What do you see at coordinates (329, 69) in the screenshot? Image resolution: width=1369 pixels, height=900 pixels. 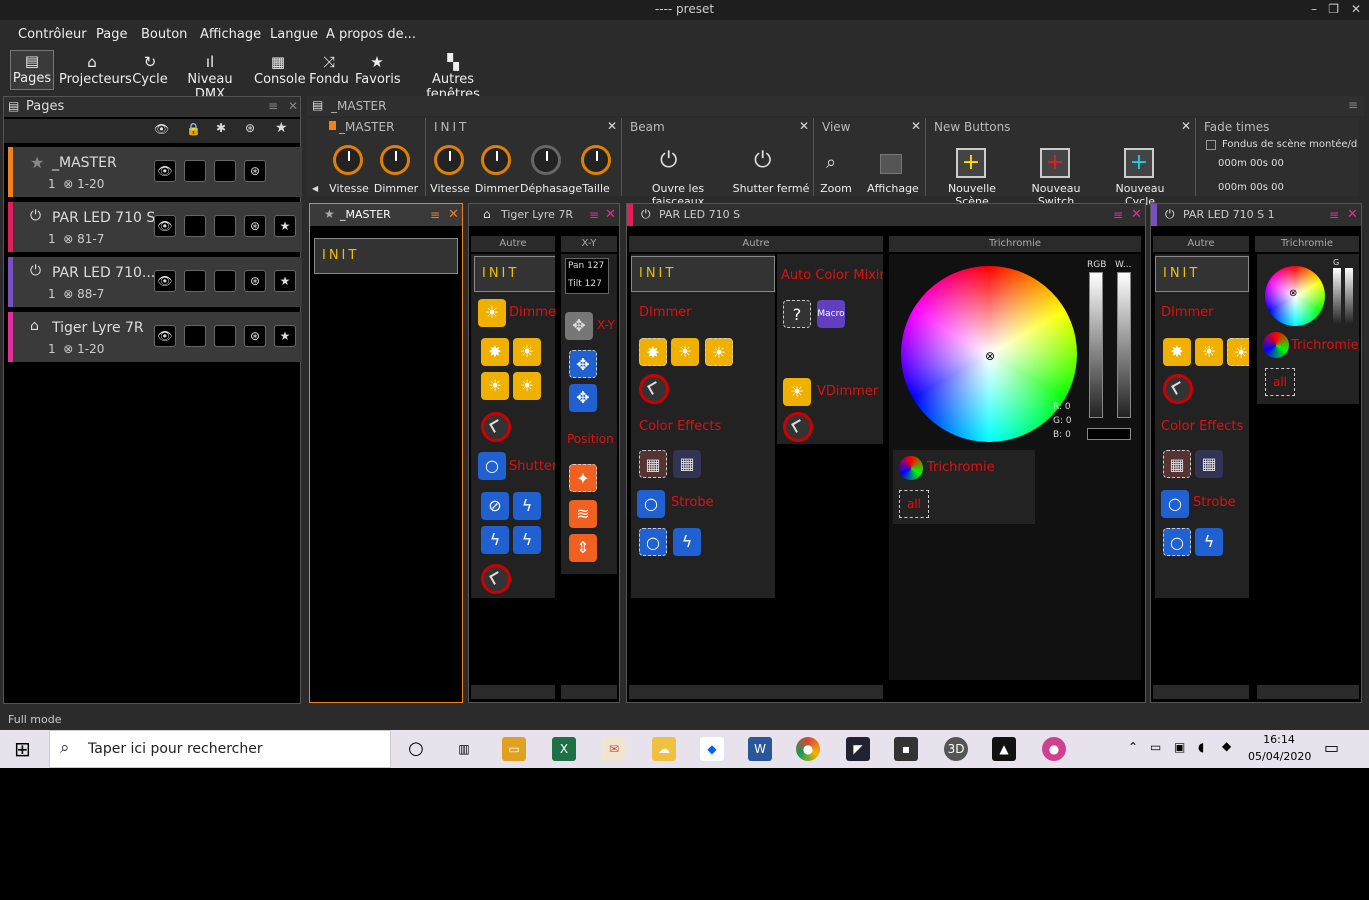 I see `fondu-button: ⤨ Fondu` at bounding box center [329, 69].